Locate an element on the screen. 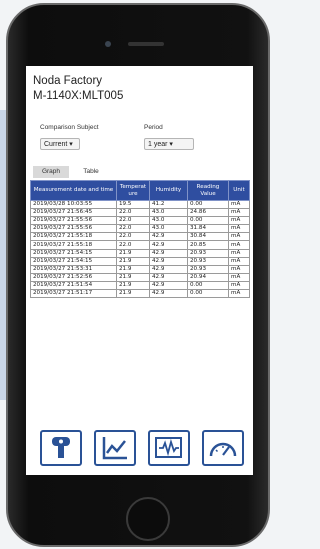 Image resolution: width=320 pixels, height=549 pixels. table-row: 2019/03/27 21:55:18 22.0 42.9 20.85 mA is located at coordinates (140, 245).